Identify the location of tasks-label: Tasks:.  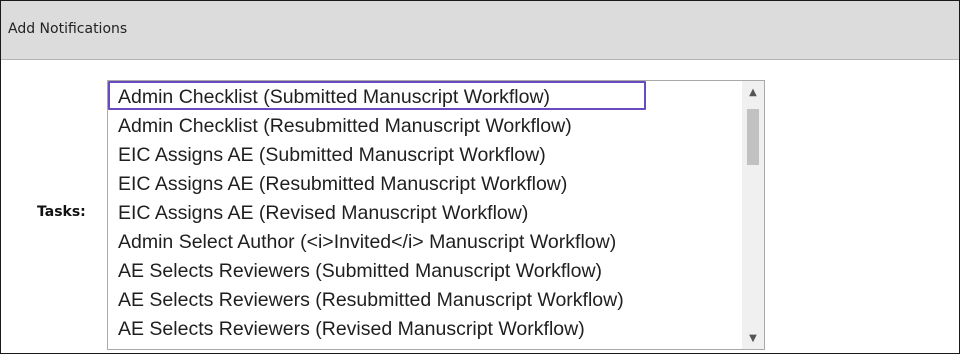
(61, 212).